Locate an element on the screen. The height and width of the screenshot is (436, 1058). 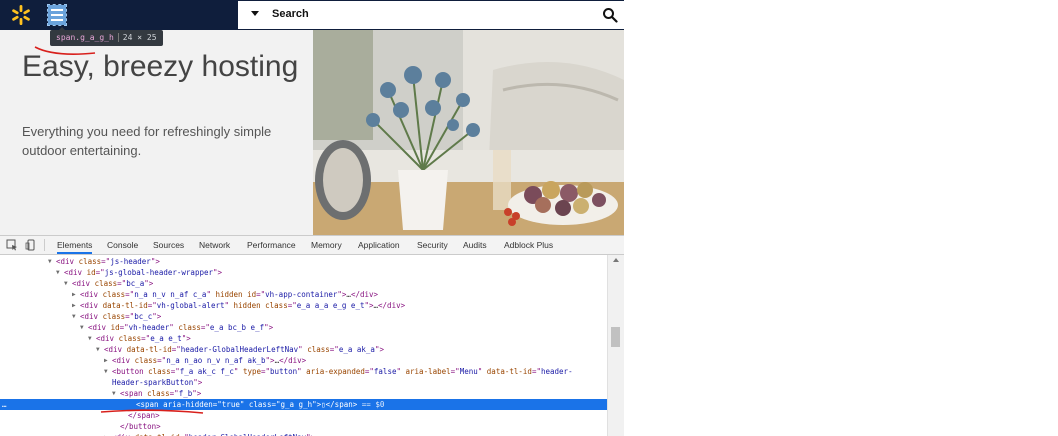
site-header: Search is located at coordinates (312, 15).